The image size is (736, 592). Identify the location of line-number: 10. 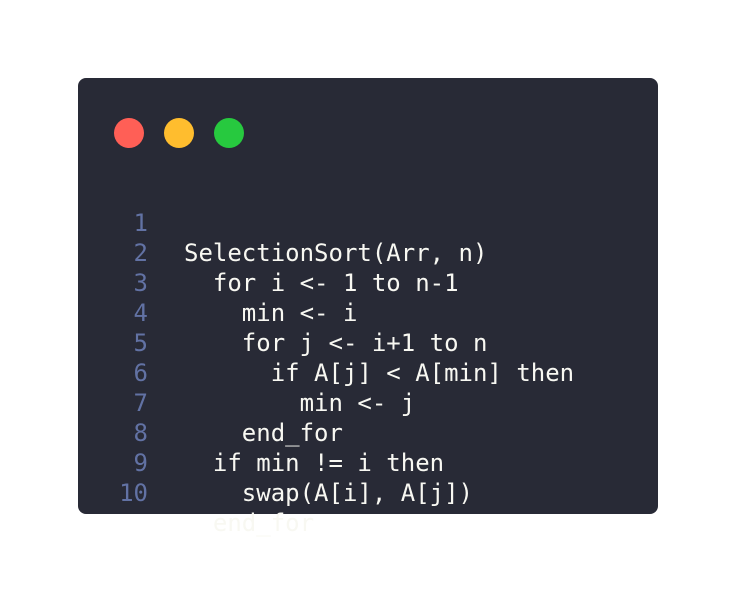
(133, 493).